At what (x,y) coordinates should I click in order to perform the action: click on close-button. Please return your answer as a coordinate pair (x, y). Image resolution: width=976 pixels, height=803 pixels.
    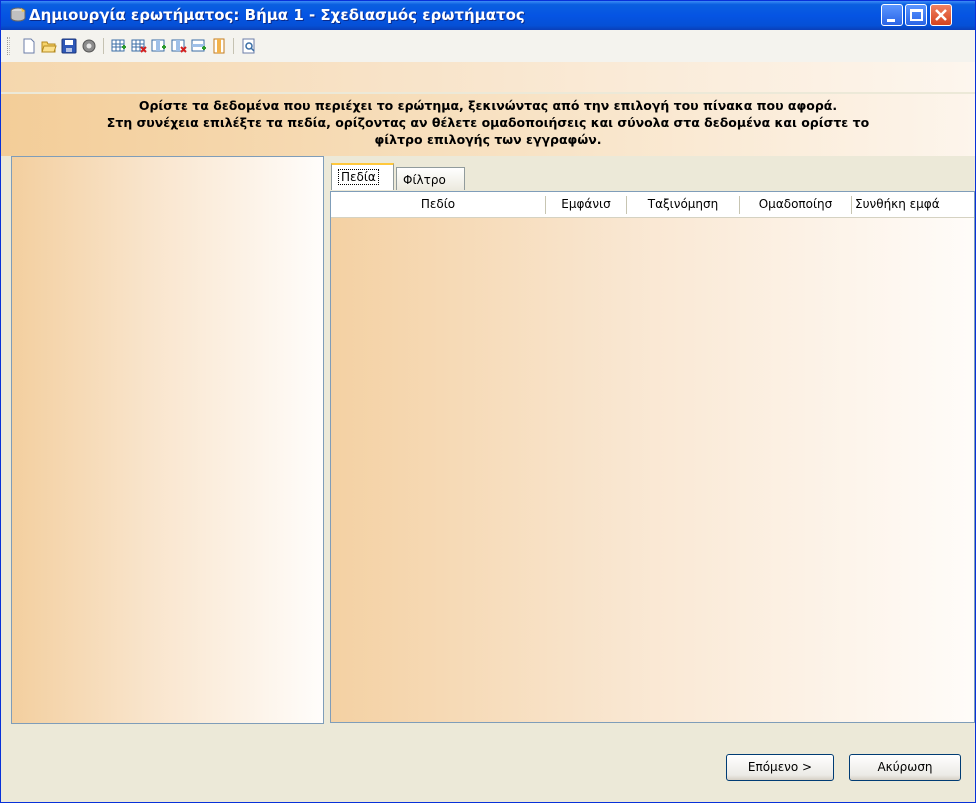
    Looking at the image, I should click on (941, 15).